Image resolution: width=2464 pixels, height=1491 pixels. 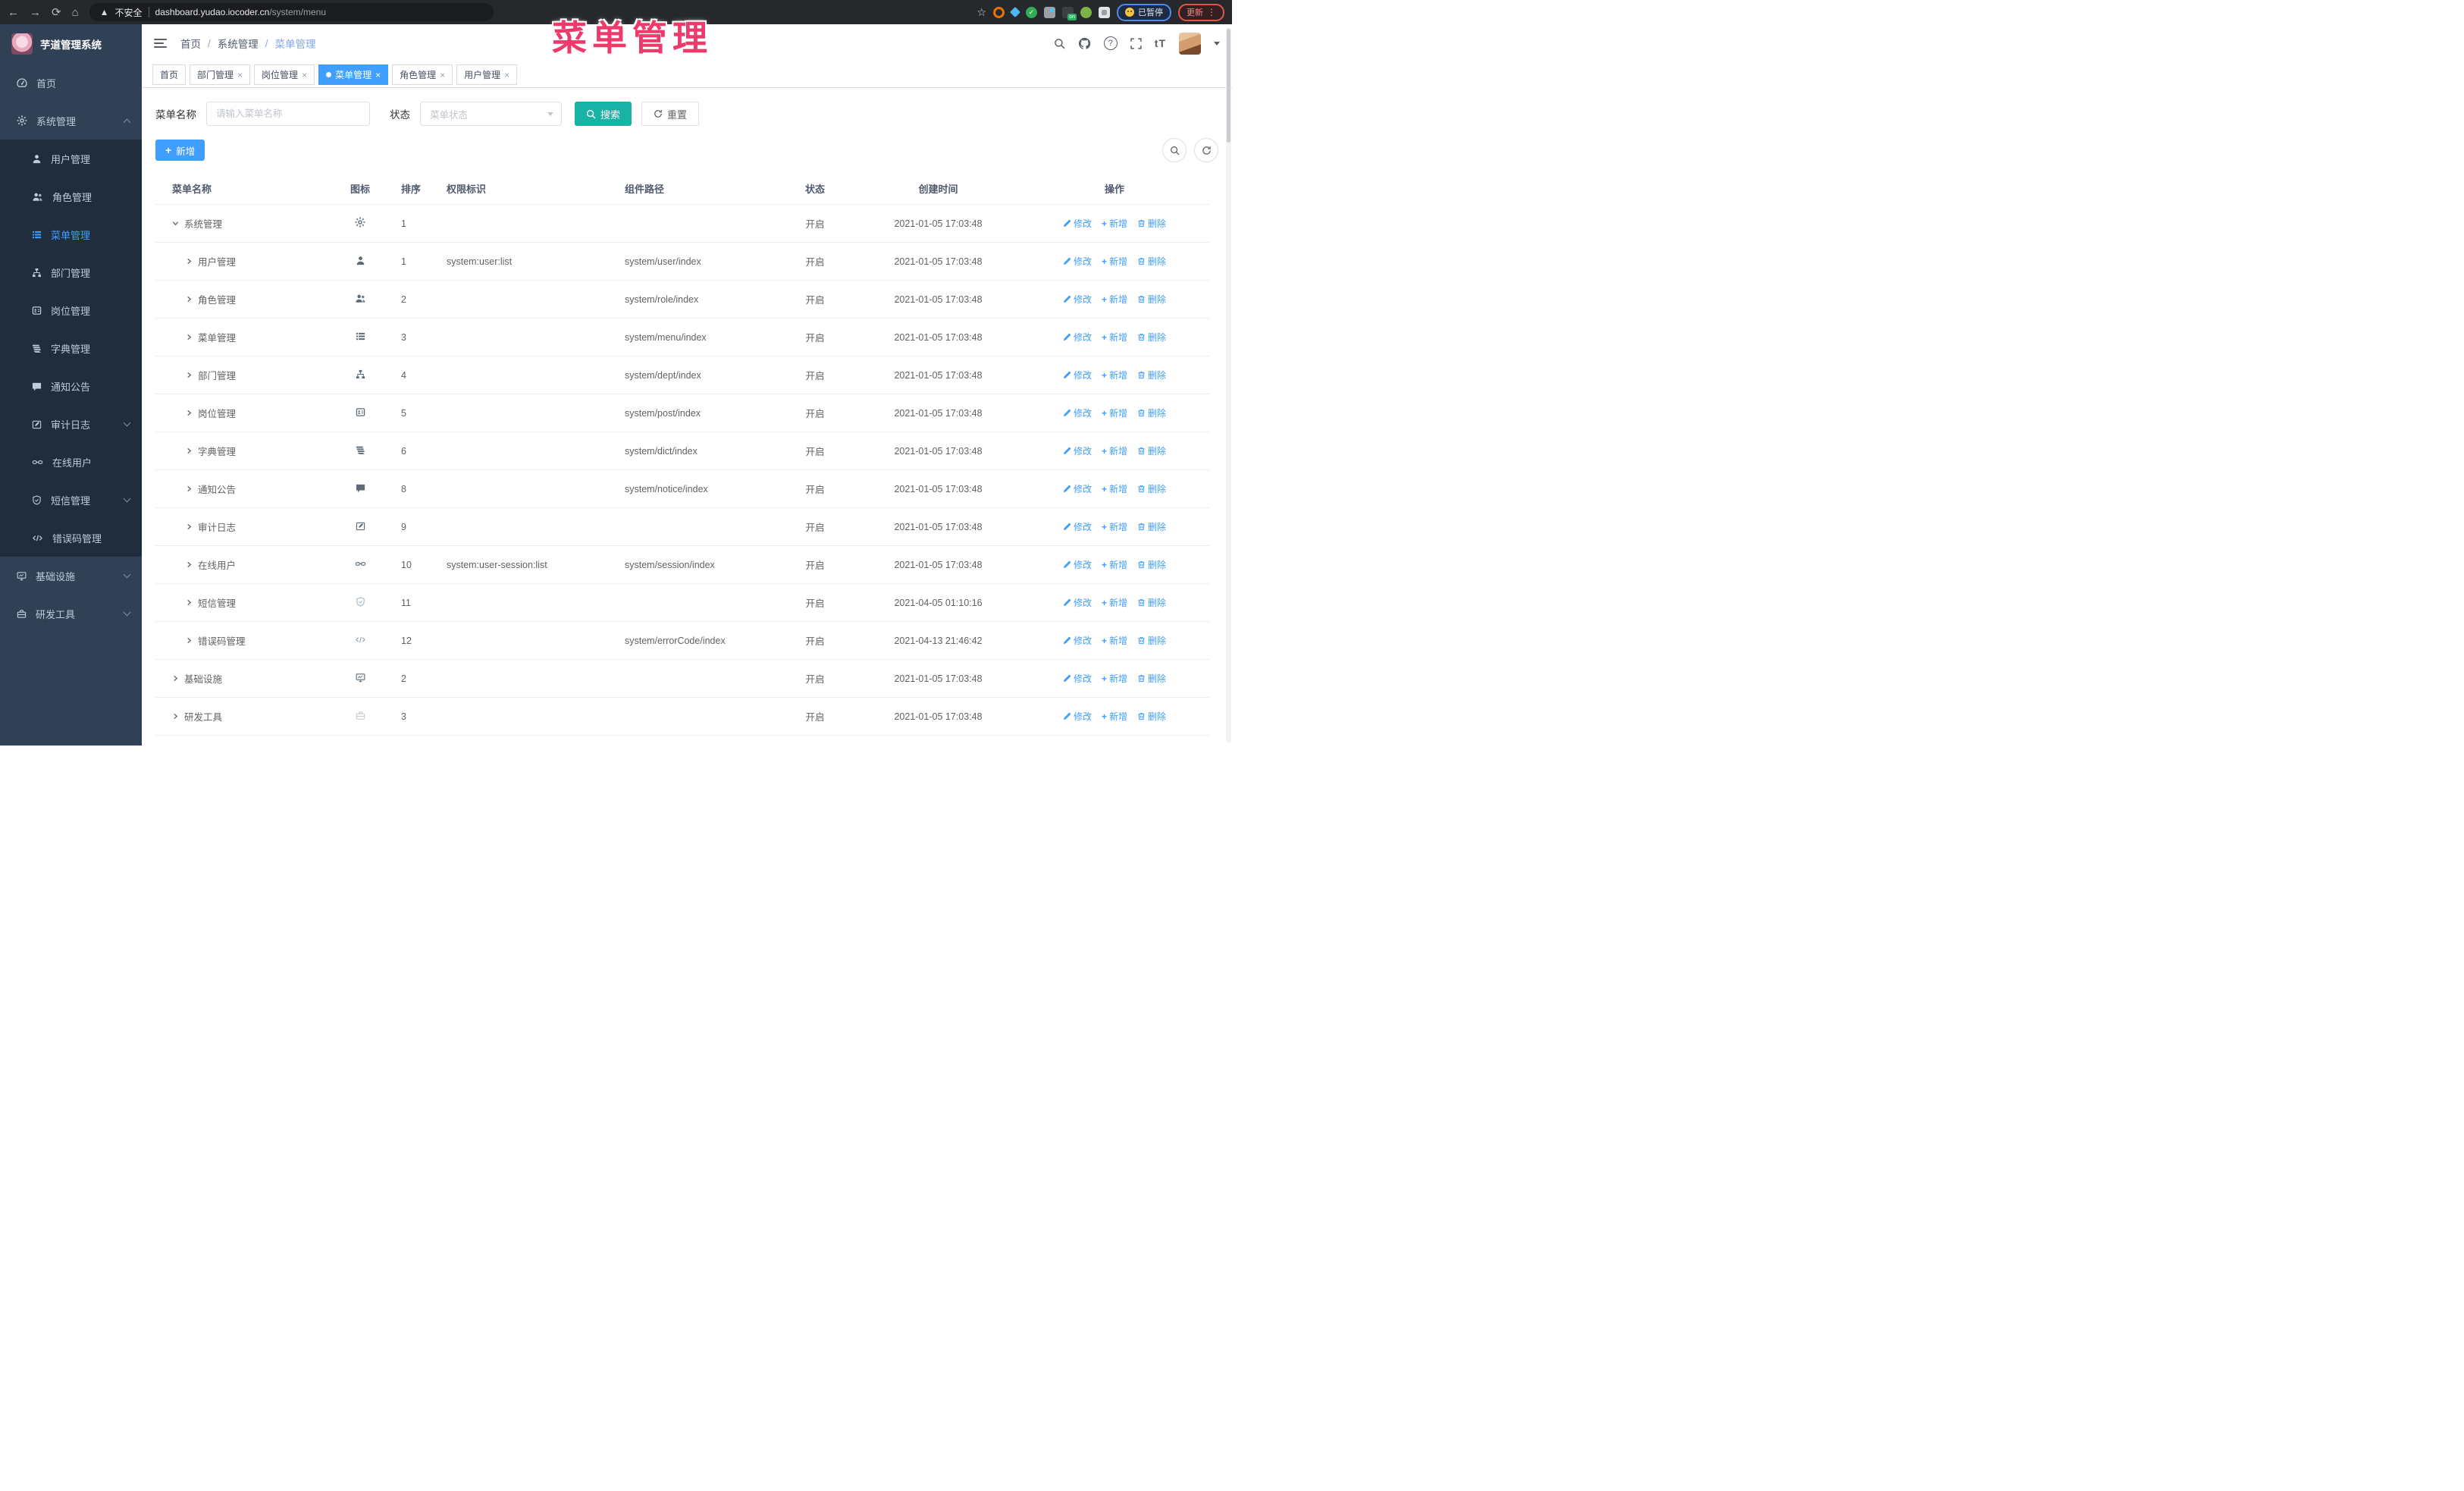 I want to click on sidebar-item-notice: 通知公告, so click(x=71, y=386).